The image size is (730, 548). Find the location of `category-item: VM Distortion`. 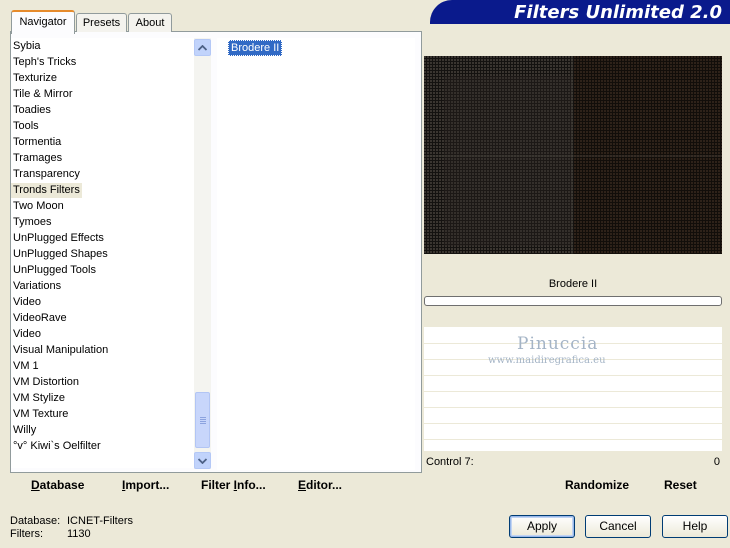

category-item: VM Distortion is located at coordinates (46, 382).